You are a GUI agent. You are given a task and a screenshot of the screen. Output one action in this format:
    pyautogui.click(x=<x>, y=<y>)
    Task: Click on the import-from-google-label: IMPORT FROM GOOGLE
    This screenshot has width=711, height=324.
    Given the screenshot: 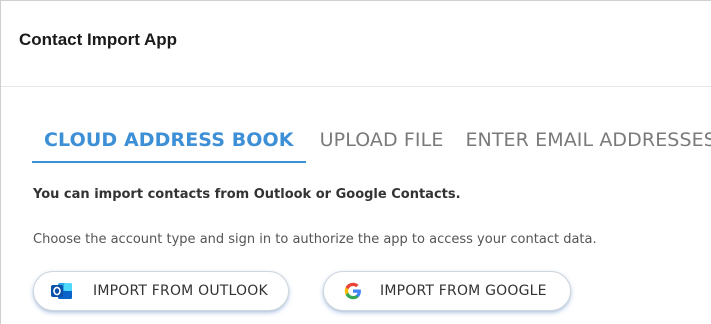 What is the action you would take?
    pyautogui.click(x=463, y=291)
    